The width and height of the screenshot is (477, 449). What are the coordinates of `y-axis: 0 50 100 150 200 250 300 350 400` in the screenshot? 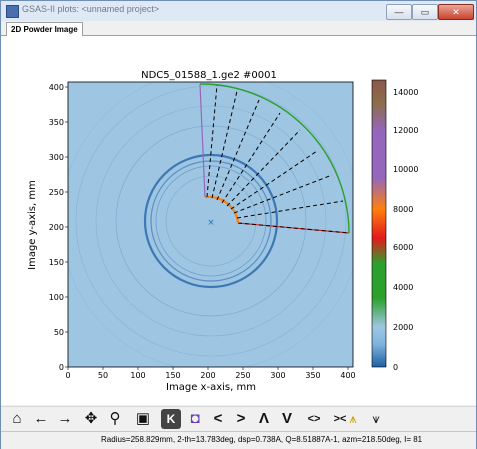 It's located at (56, 227).